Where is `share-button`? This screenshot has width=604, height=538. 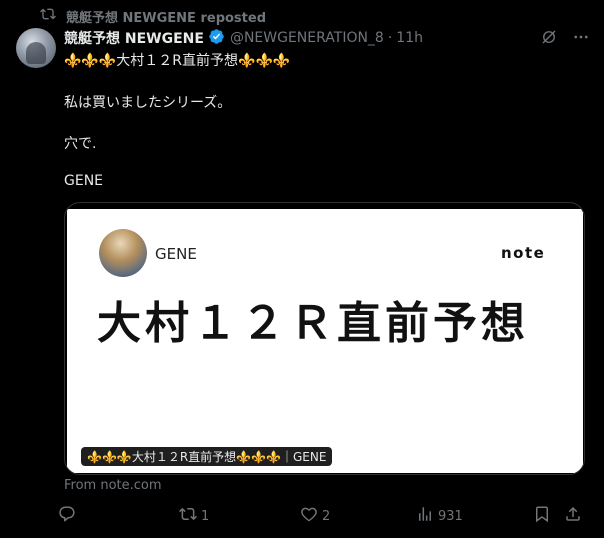 share-button is located at coordinates (573, 516).